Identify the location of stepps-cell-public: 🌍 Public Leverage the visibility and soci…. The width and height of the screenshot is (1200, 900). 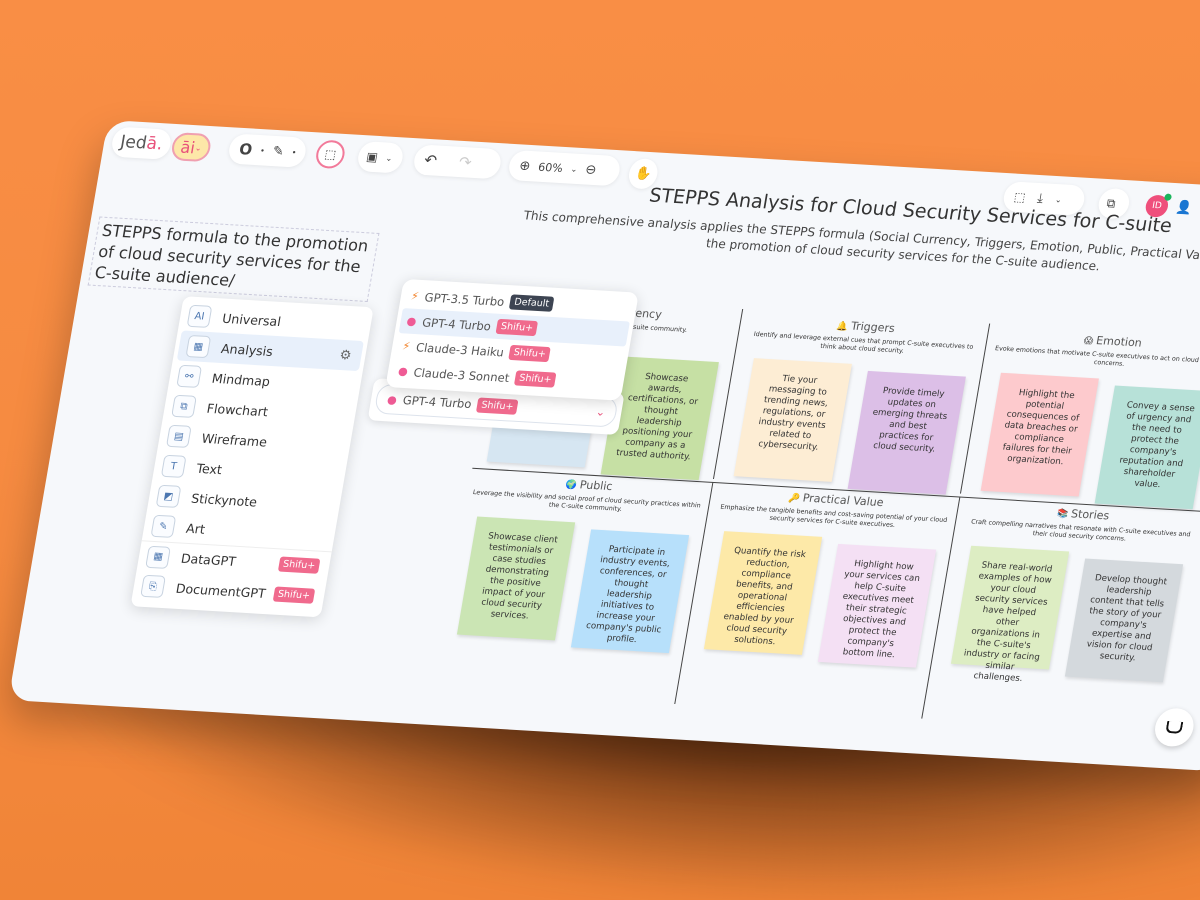
(572, 584).